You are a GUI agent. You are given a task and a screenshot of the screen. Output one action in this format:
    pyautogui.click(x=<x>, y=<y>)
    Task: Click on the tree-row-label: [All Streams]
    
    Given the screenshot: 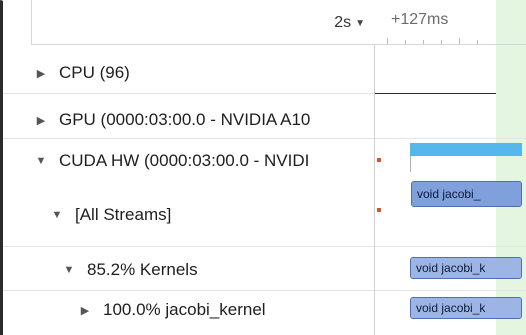 What is the action you would take?
    pyautogui.click(x=123, y=214)
    